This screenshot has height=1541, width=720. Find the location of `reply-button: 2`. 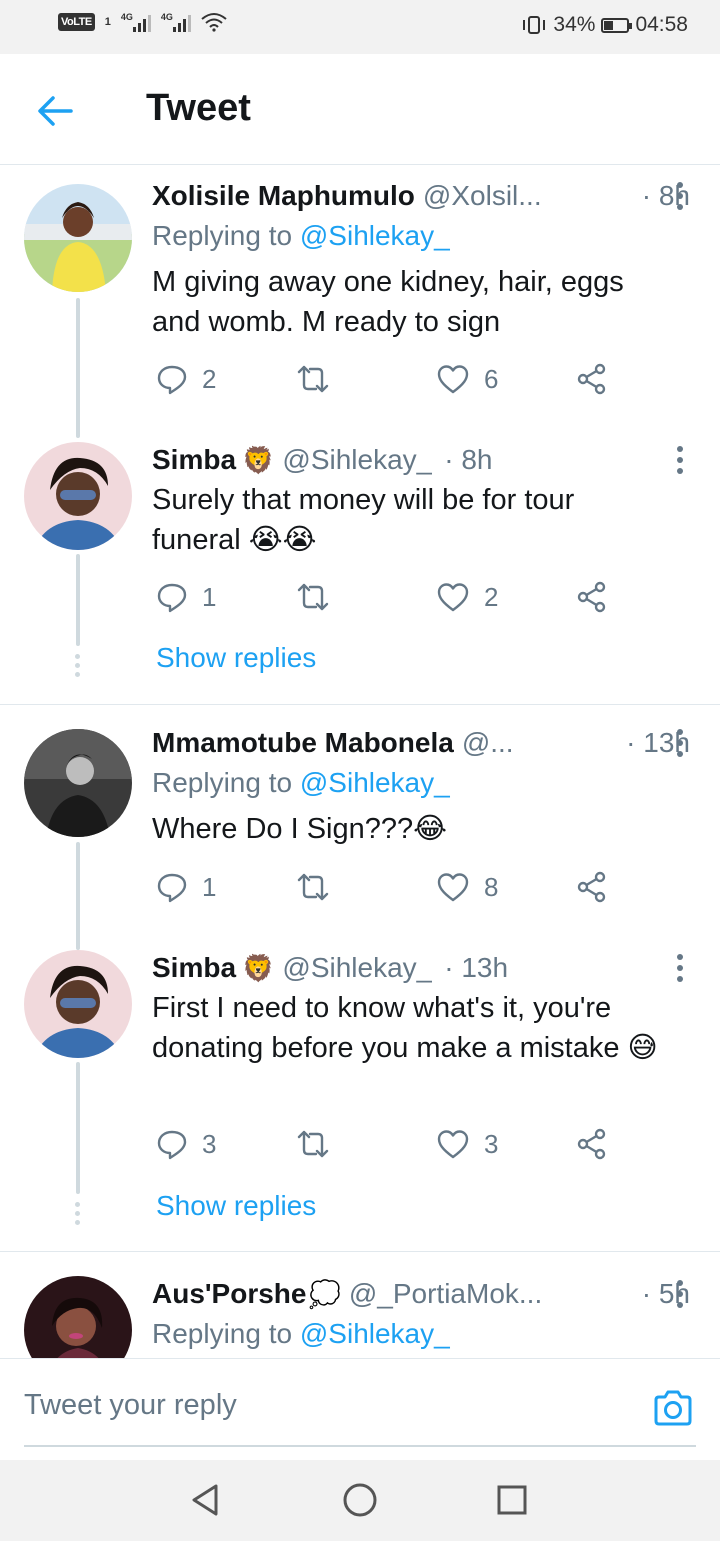

reply-button: 2 is located at coordinates (186, 379).